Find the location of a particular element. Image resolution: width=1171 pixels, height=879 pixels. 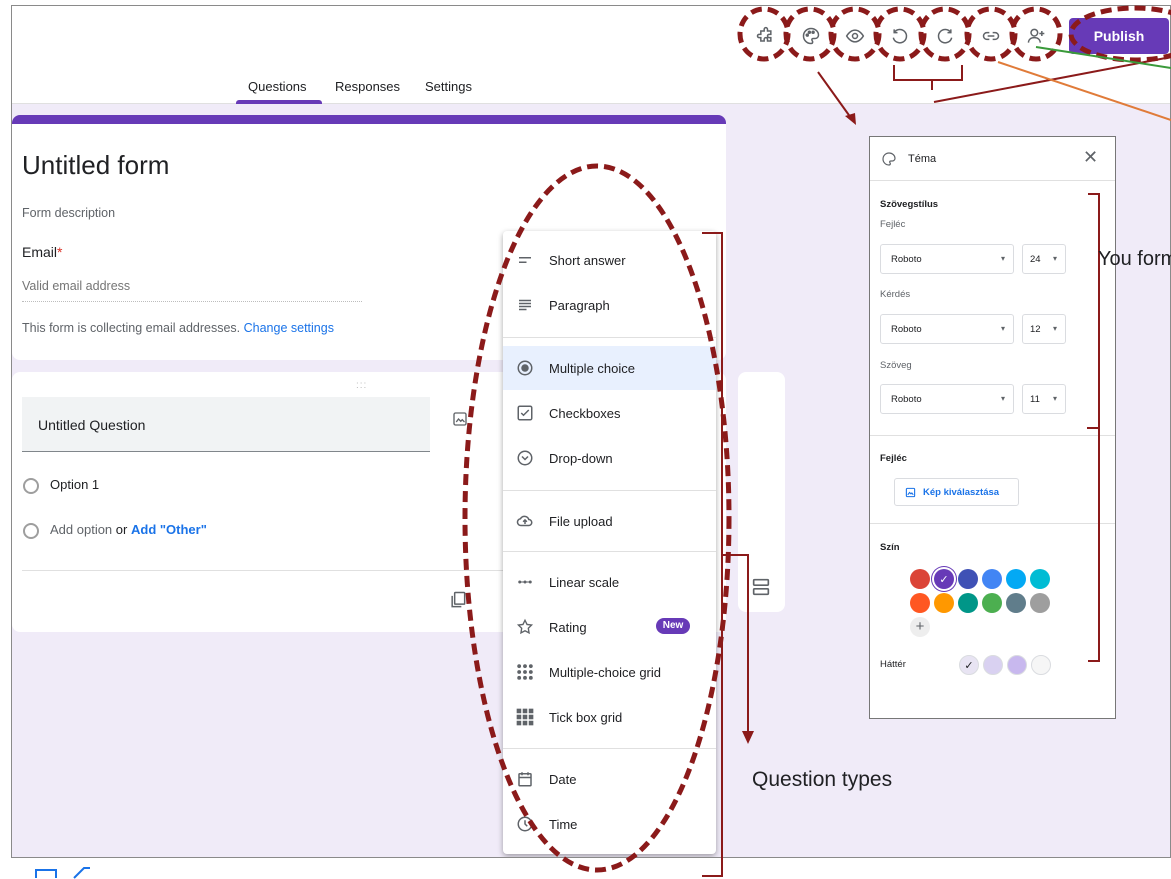

menu-item-label: Checkboxes is located at coordinates (585, 413).